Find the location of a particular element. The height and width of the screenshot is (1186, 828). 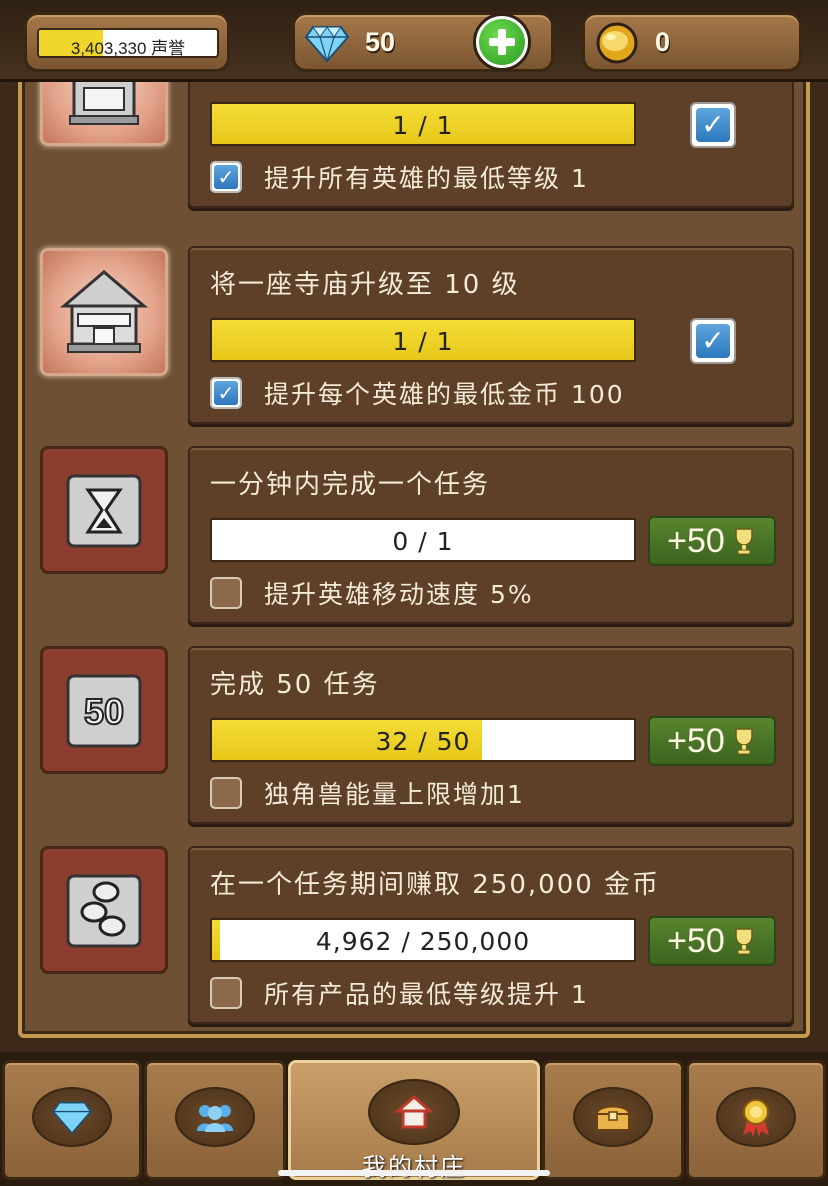

achievement-row: 将一座训练营升级至 10 级 1 / 1 ✓ ✓ 提升所有英雄的最低等级 1 is located at coordinates (414, 150).